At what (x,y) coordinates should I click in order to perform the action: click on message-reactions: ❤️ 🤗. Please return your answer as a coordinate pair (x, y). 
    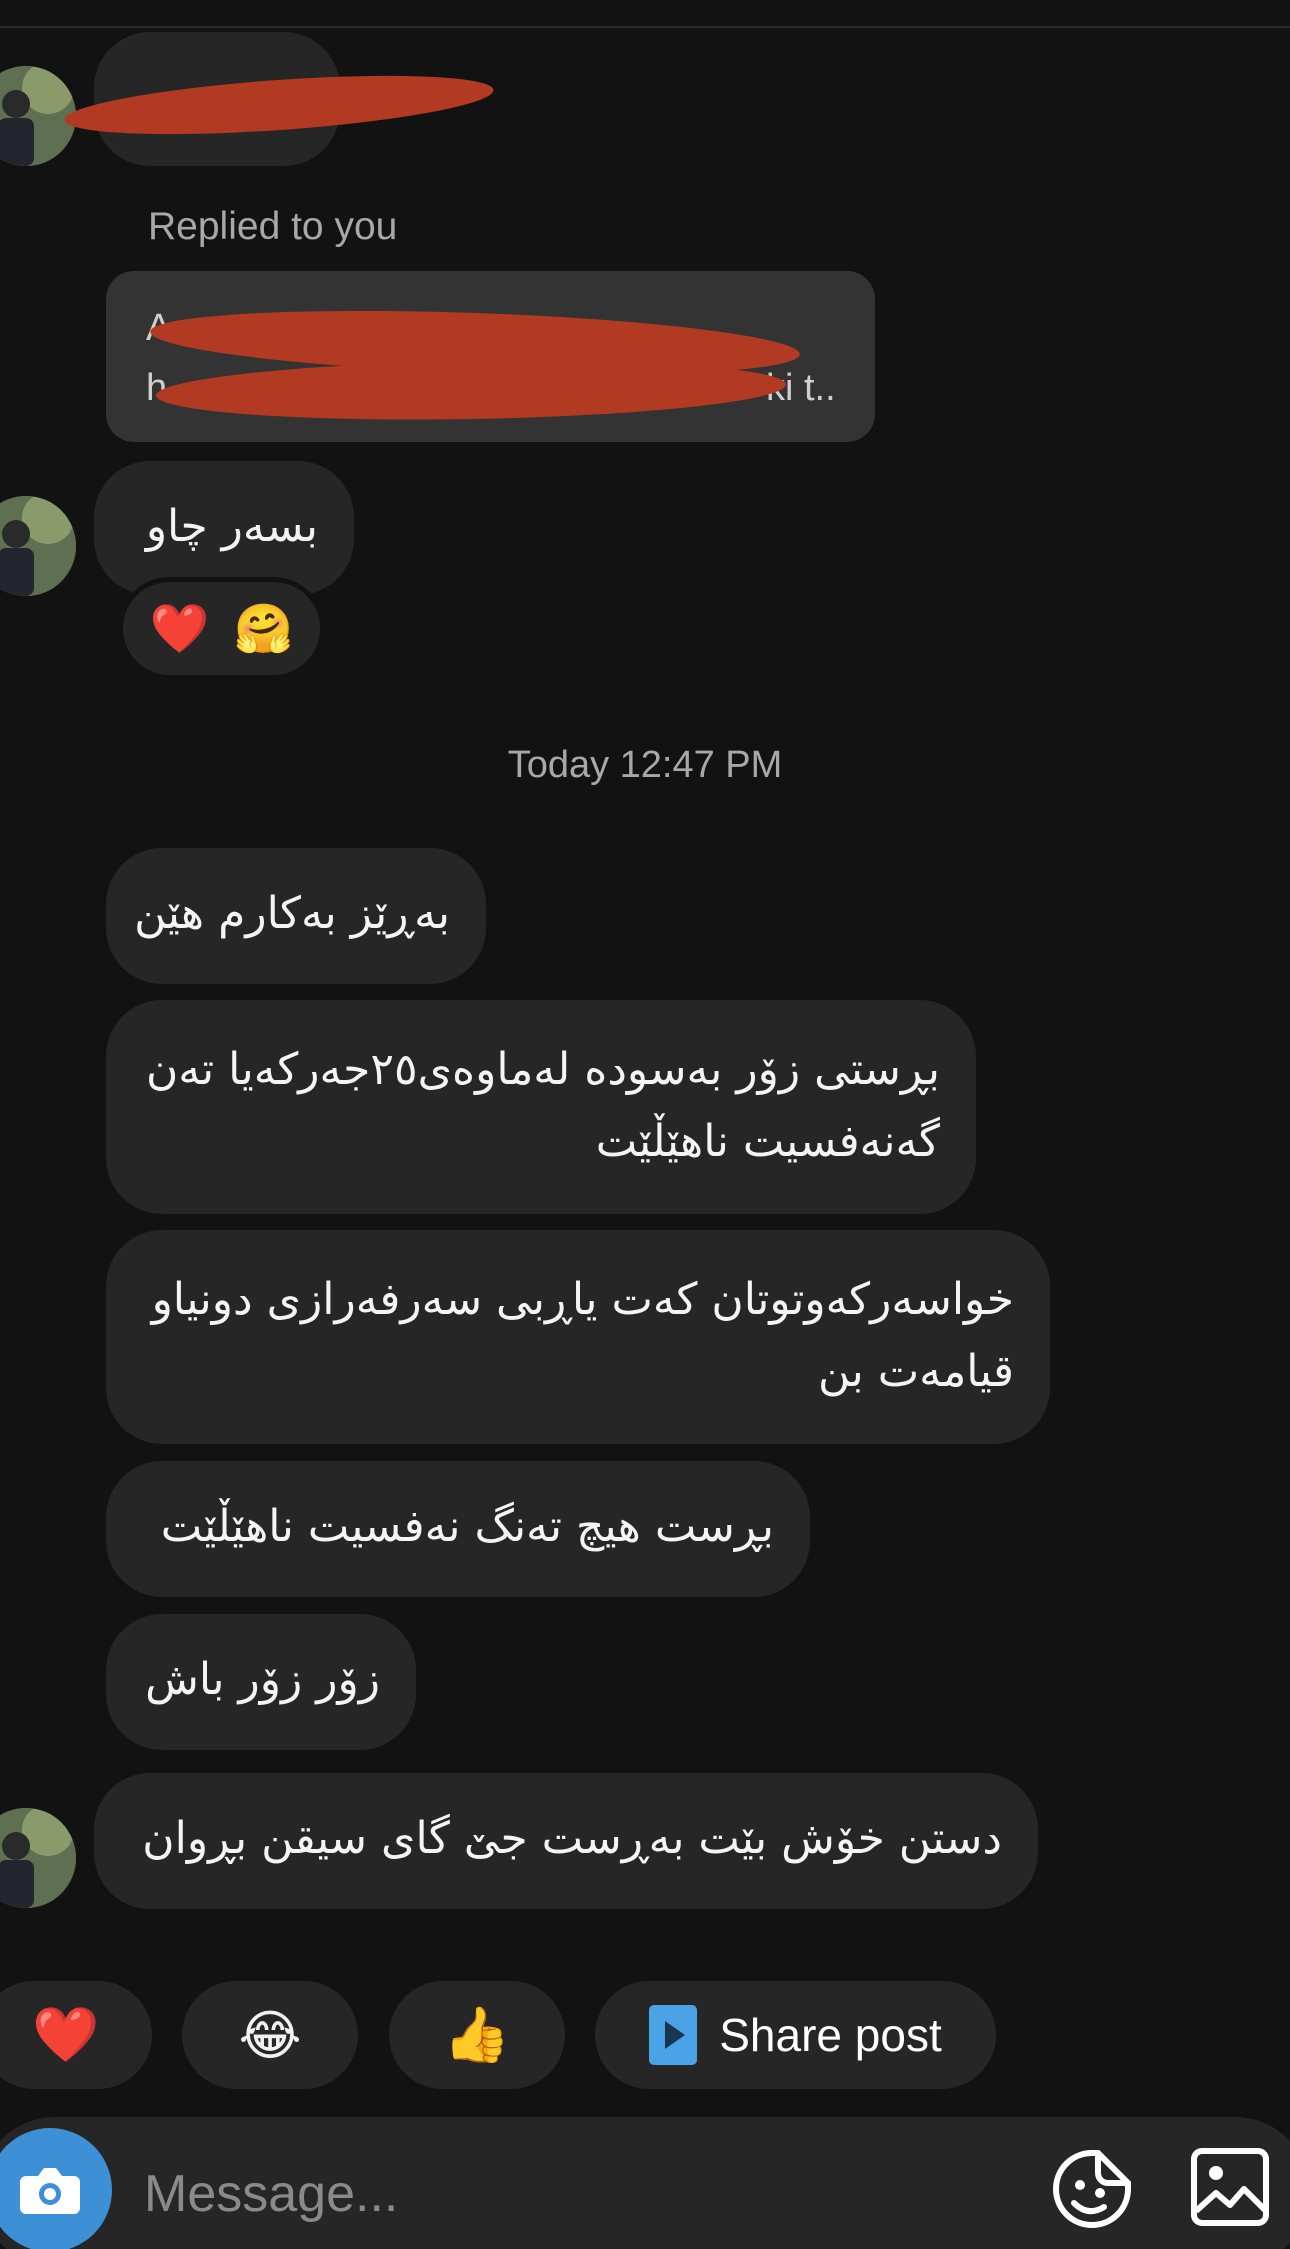
    Looking at the image, I should click on (221, 628).